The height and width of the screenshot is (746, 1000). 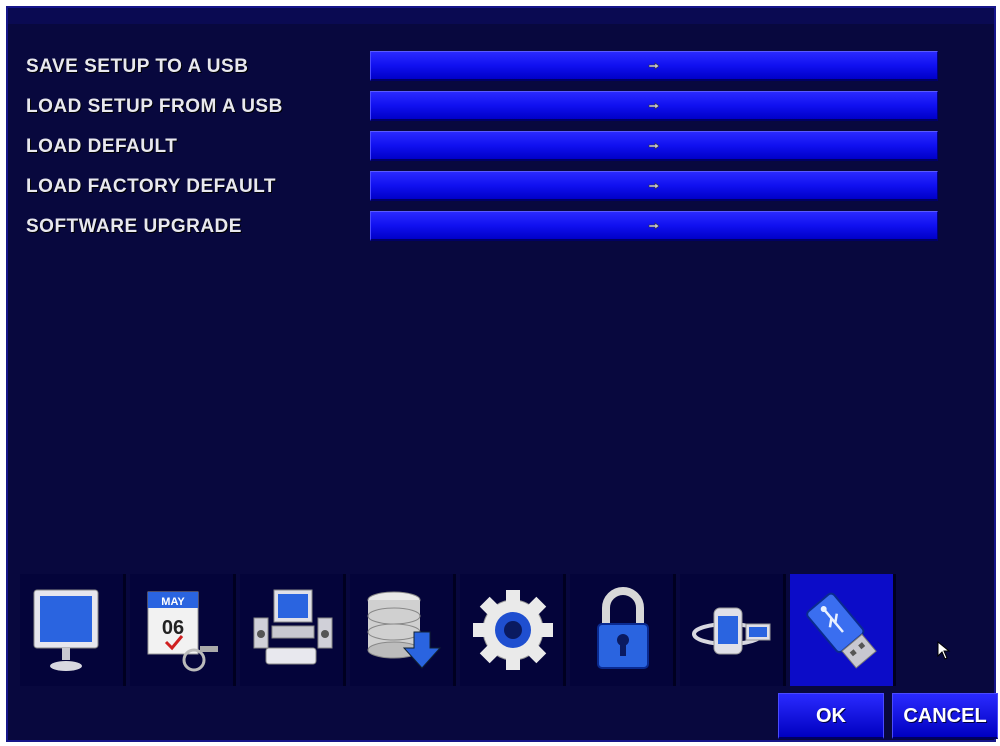 I want to click on load-default-button, so click(x=654, y=146).